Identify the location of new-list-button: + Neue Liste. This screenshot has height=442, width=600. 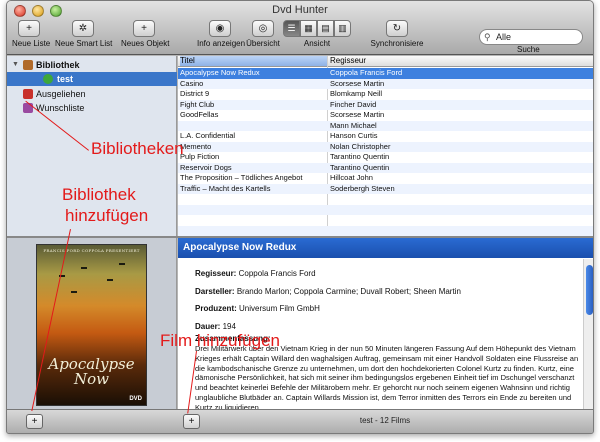
(31, 37).